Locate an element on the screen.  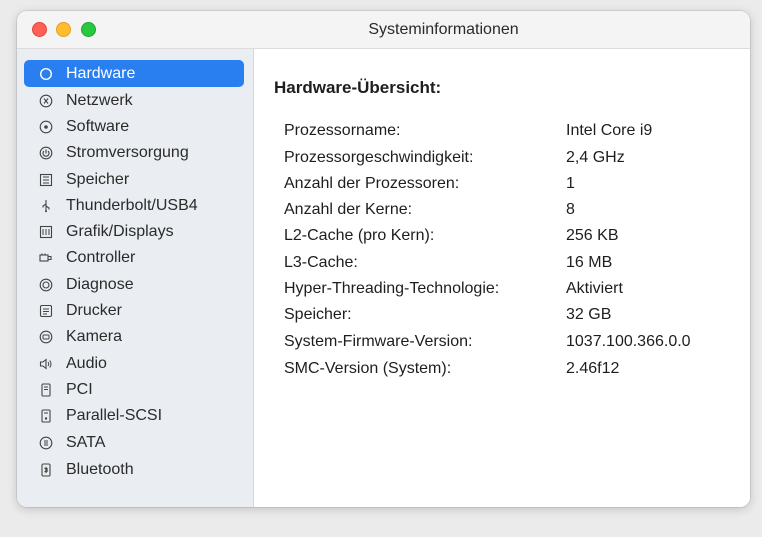
info-key: Prozessorname: is located at coordinates (342, 130).